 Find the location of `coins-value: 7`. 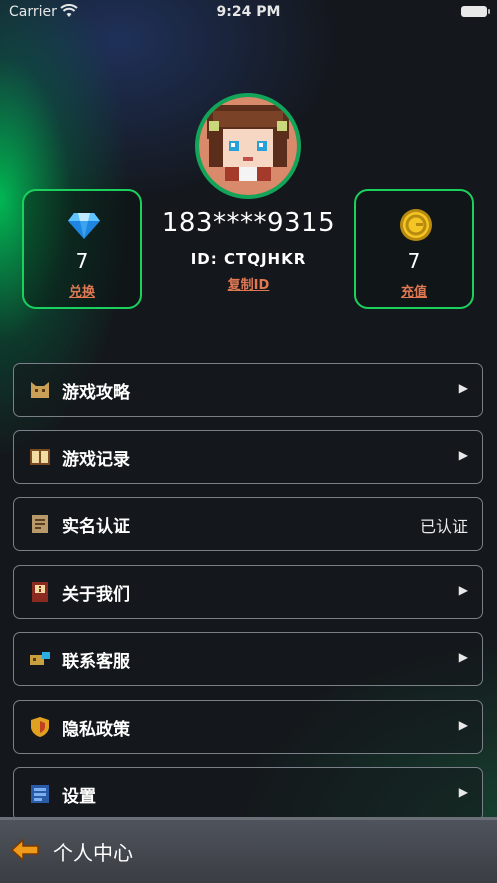

coins-value: 7 is located at coordinates (414, 261).